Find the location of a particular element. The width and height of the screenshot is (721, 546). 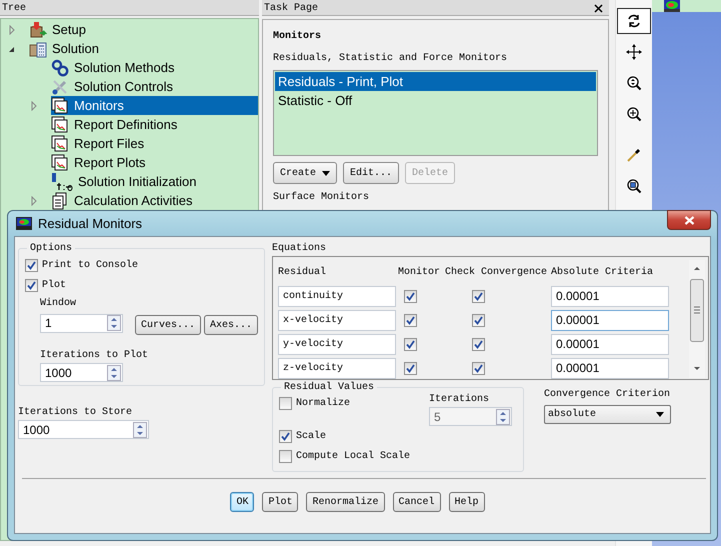

dialog-title: Residual Monitors is located at coordinates (90, 223).